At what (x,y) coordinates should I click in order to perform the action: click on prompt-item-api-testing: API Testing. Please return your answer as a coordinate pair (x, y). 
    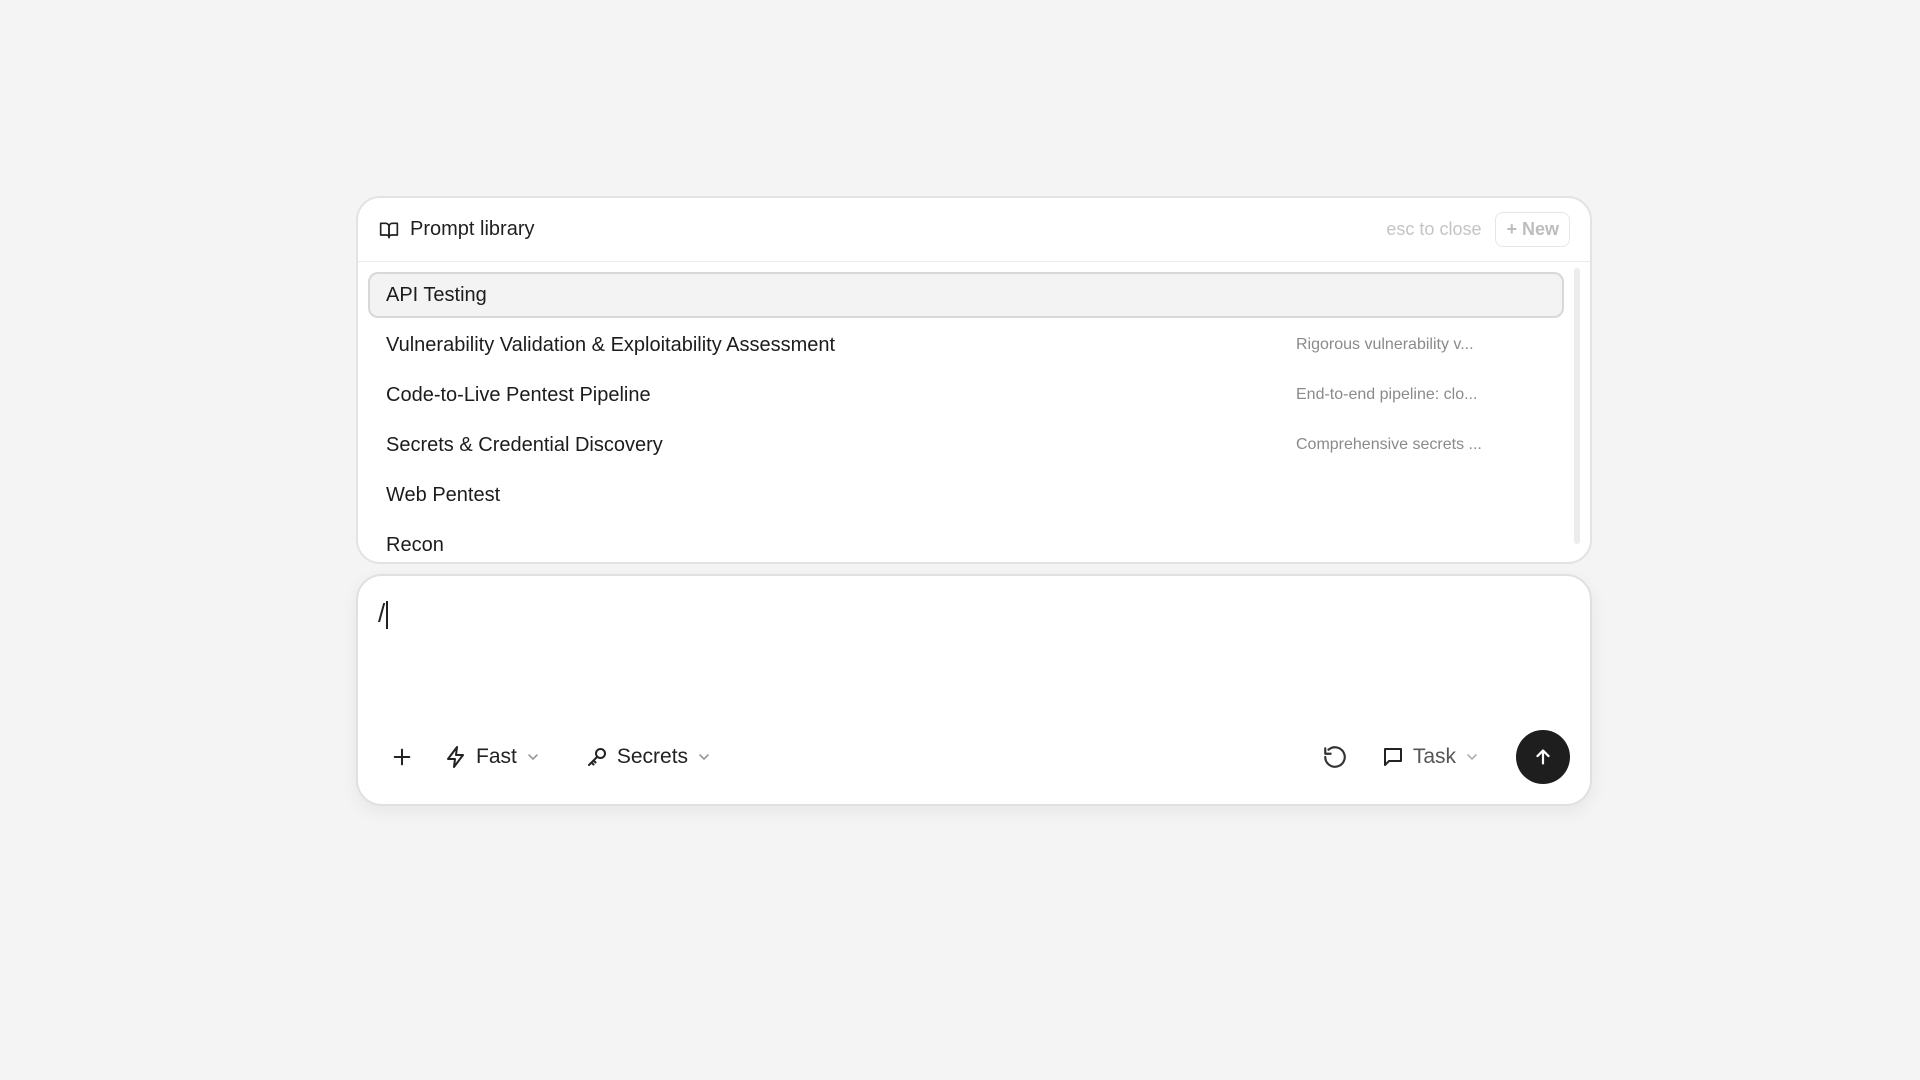
    Looking at the image, I should click on (966, 295).